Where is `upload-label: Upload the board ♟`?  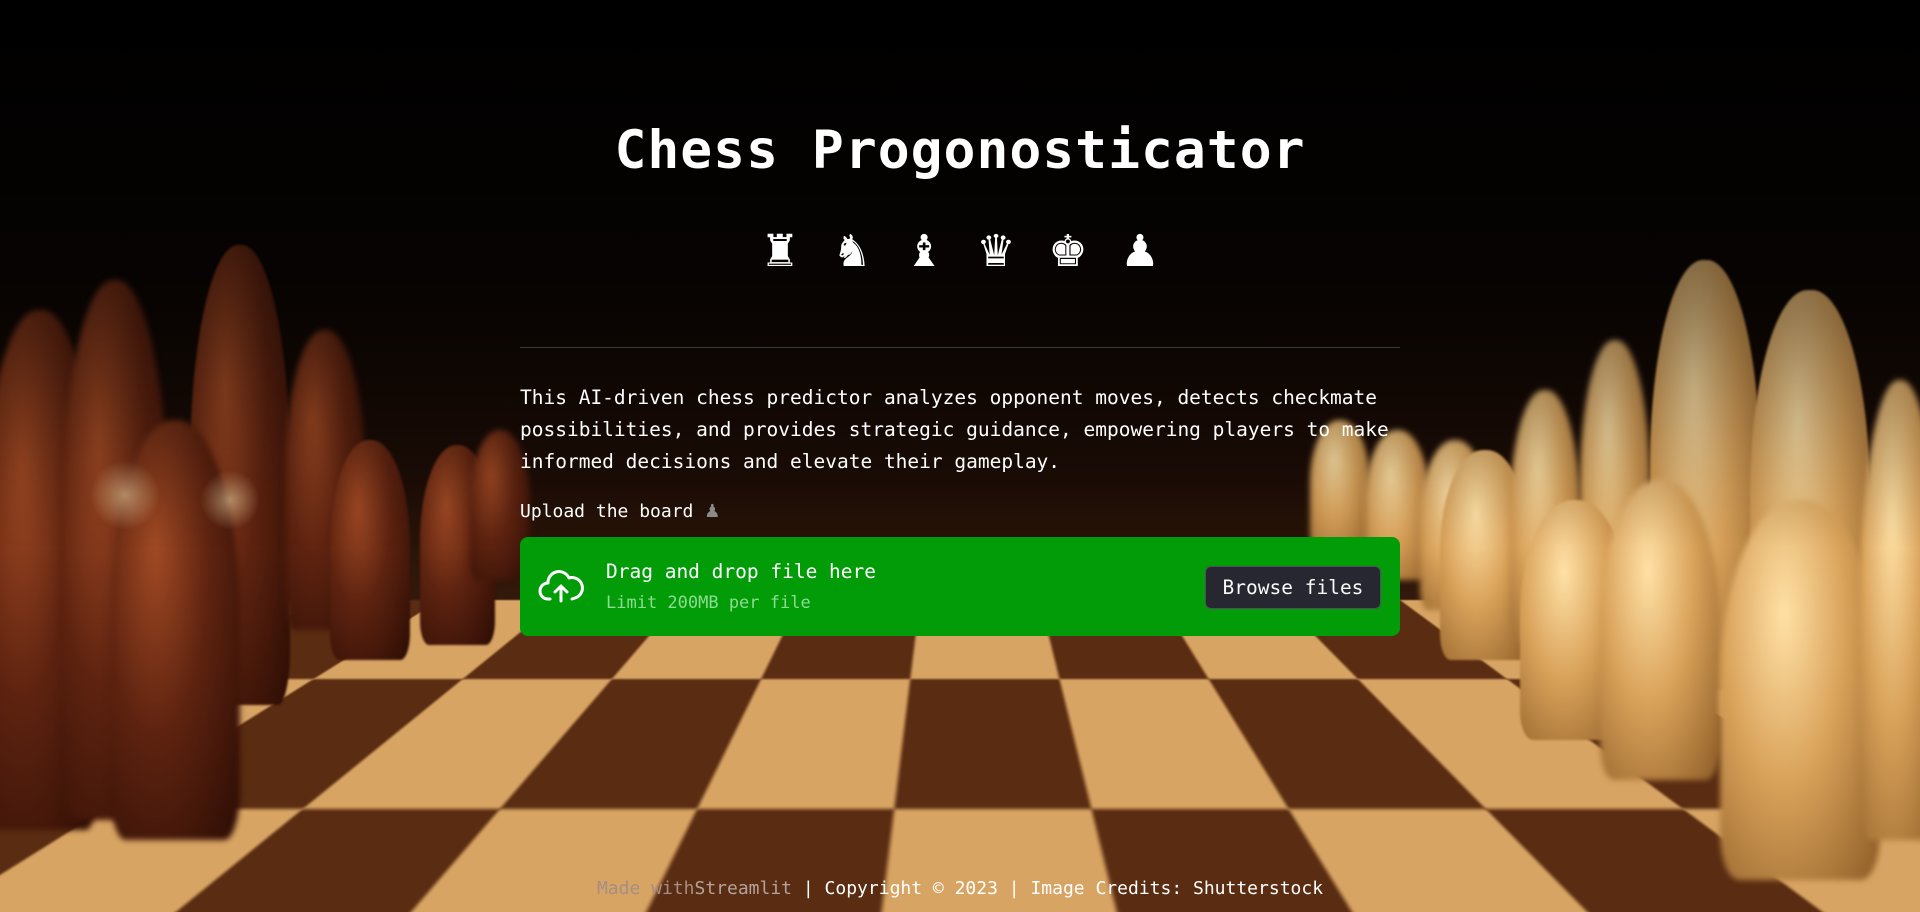
upload-label: Upload the board ♟ is located at coordinates (620, 512).